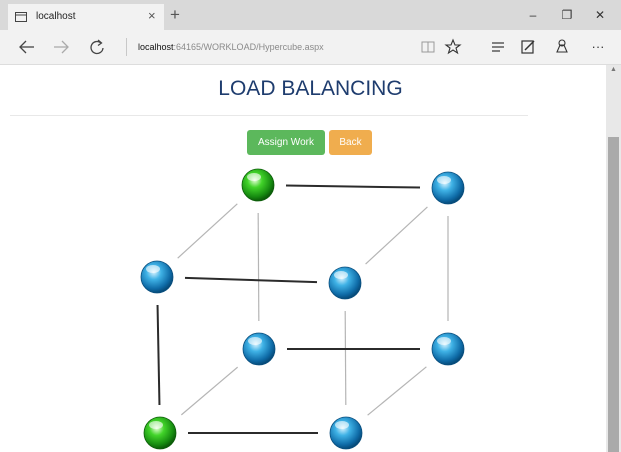 The image size is (621, 452). Describe the element at coordinates (310, 15) in the screenshot. I see `tab-strip: localhost × + – ❐ ✕` at that location.